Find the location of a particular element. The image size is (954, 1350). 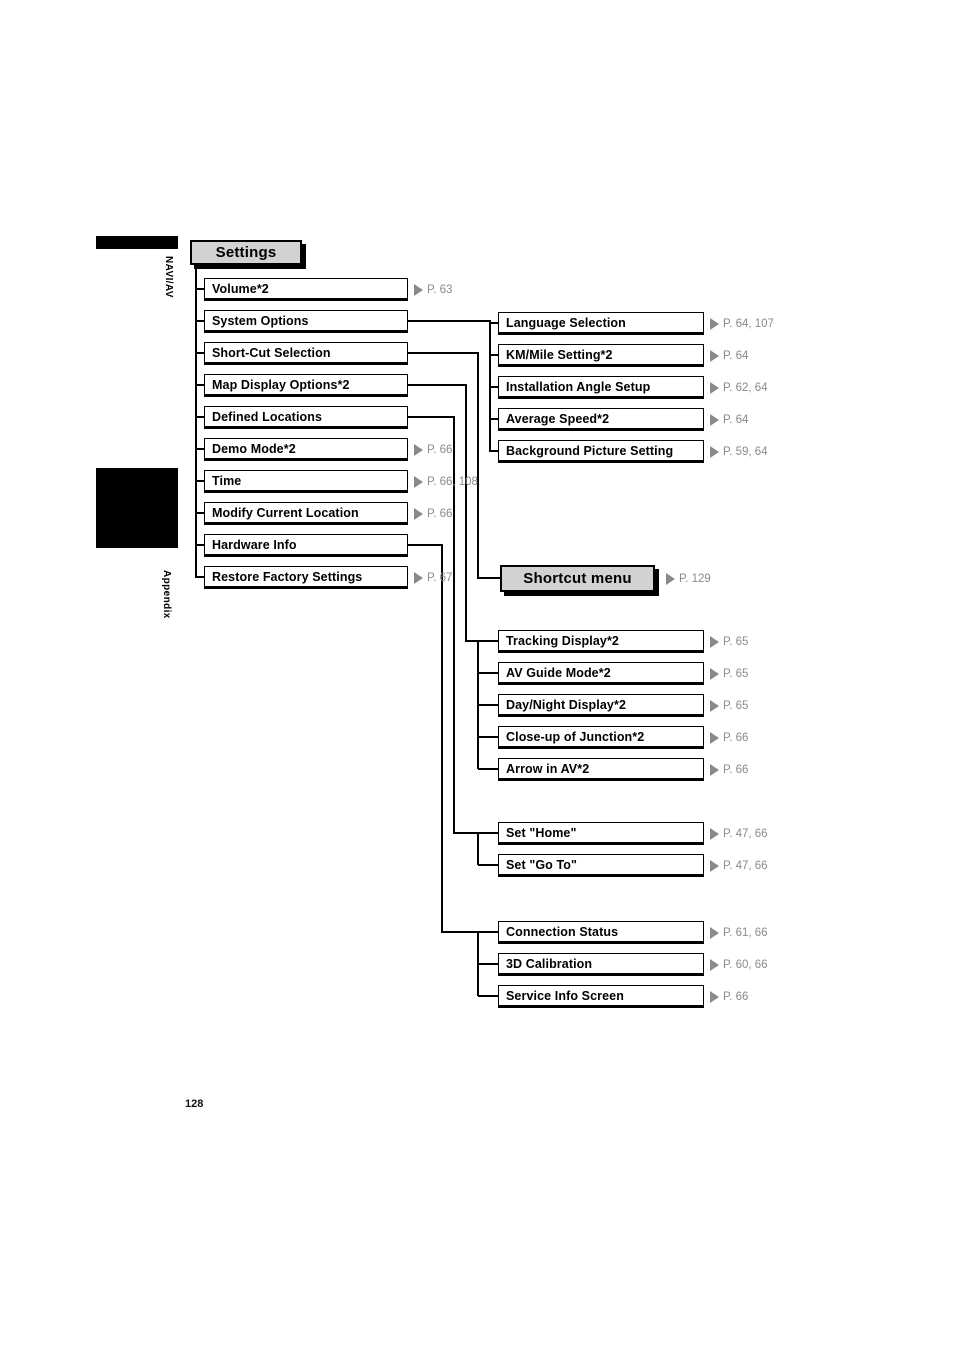

page-ref-text: P. 63 is located at coordinates (440, 289).